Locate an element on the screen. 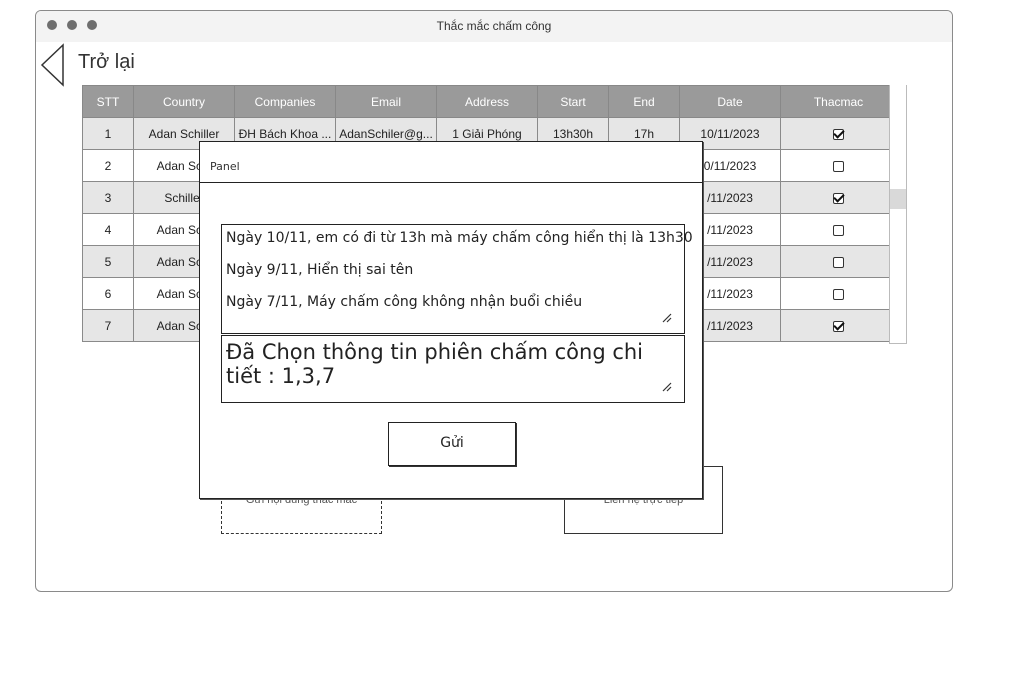 Image resolution: width=1017 pixels, height=691 pixels. table-scrollbar is located at coordinates (898, 214).